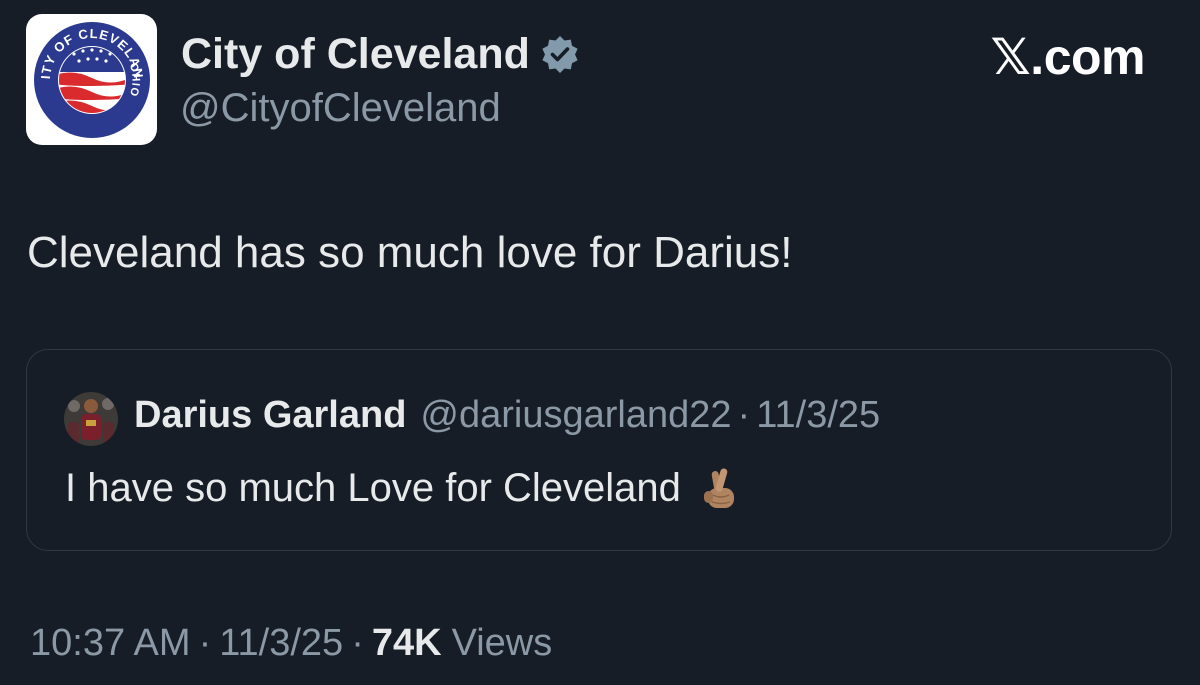 The width and height of the screenshot is (1200, 685). Describe the element at coordinates (410, 252) in the screenshot. I see `tweet-text: Cleveland has so much love for Darius!` at that location.